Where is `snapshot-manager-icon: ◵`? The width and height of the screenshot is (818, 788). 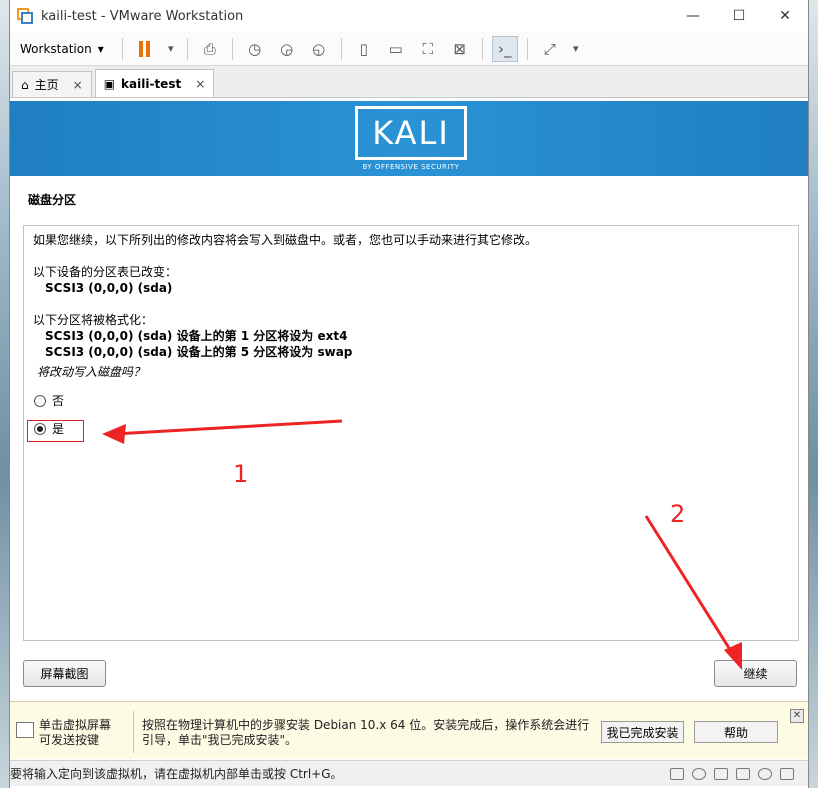
snapshot-manager-icon: ◵ is located at coordinates (319, 49).